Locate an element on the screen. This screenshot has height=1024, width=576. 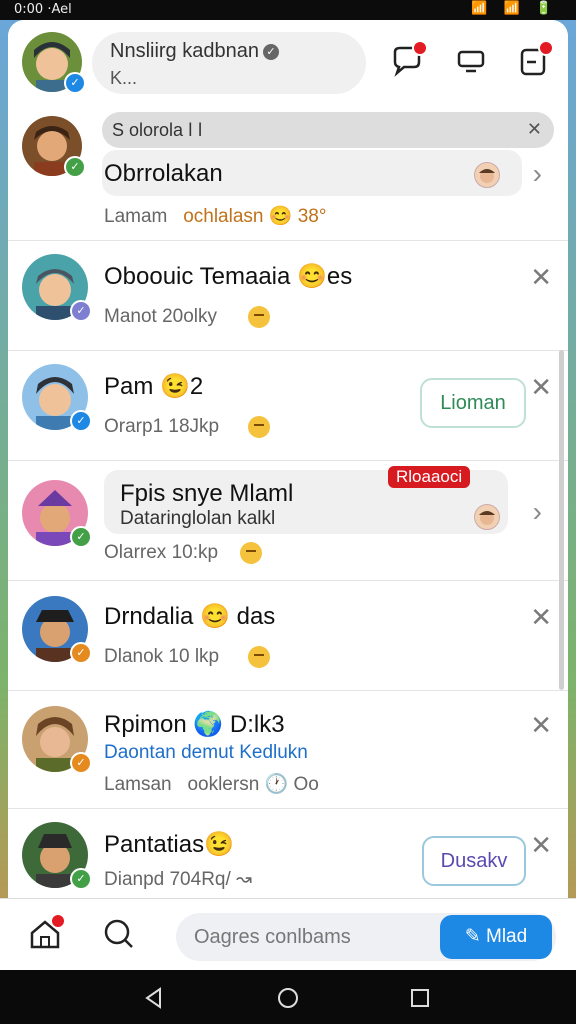
notification-icon is located at coordinates (535, 59).